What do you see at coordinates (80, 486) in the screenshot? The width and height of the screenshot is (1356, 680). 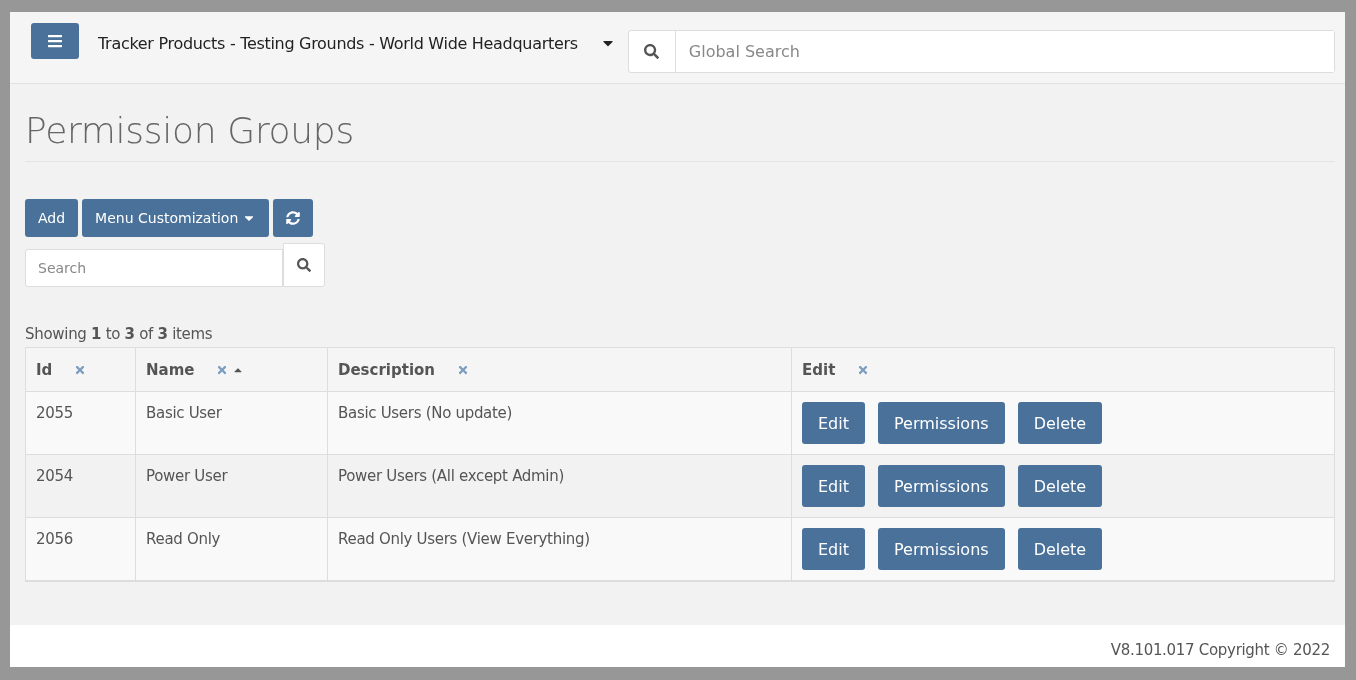 I see `table-cell: 2054` at bounding box center [80, 486].